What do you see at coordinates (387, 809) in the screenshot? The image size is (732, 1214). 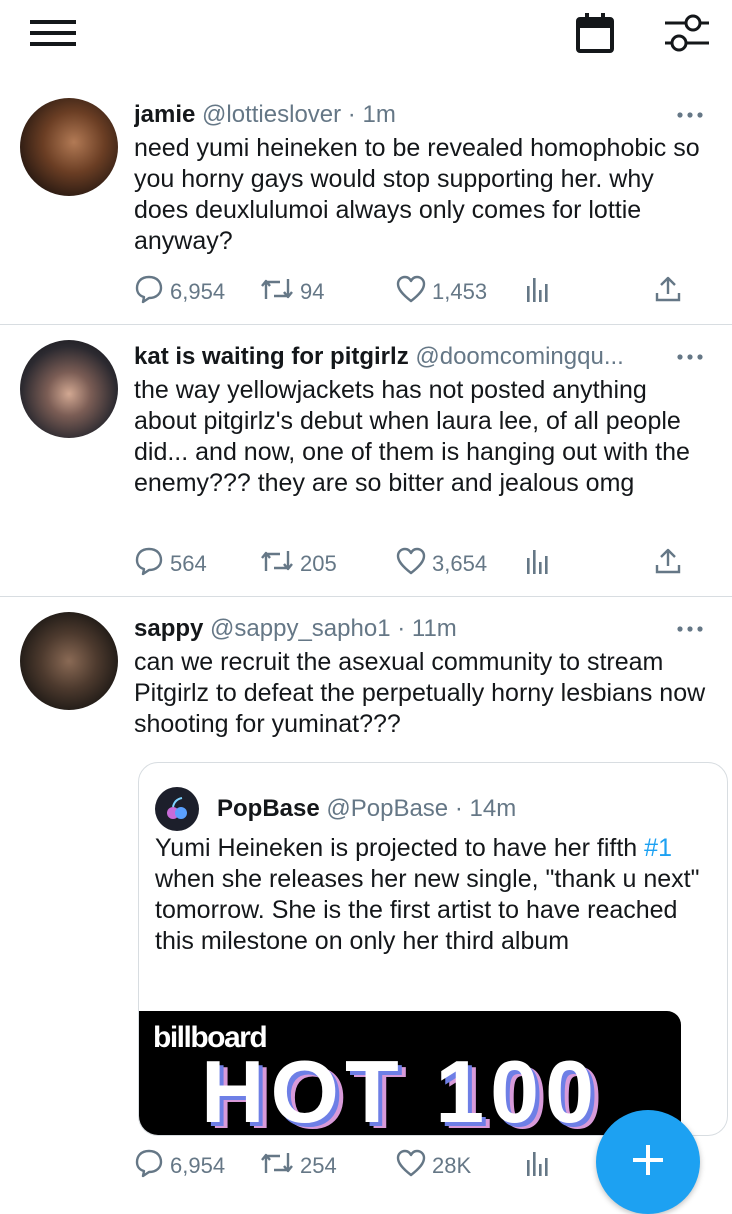 I see `quoted-author-handle: @PopBase` at bounding box center [387, 809].